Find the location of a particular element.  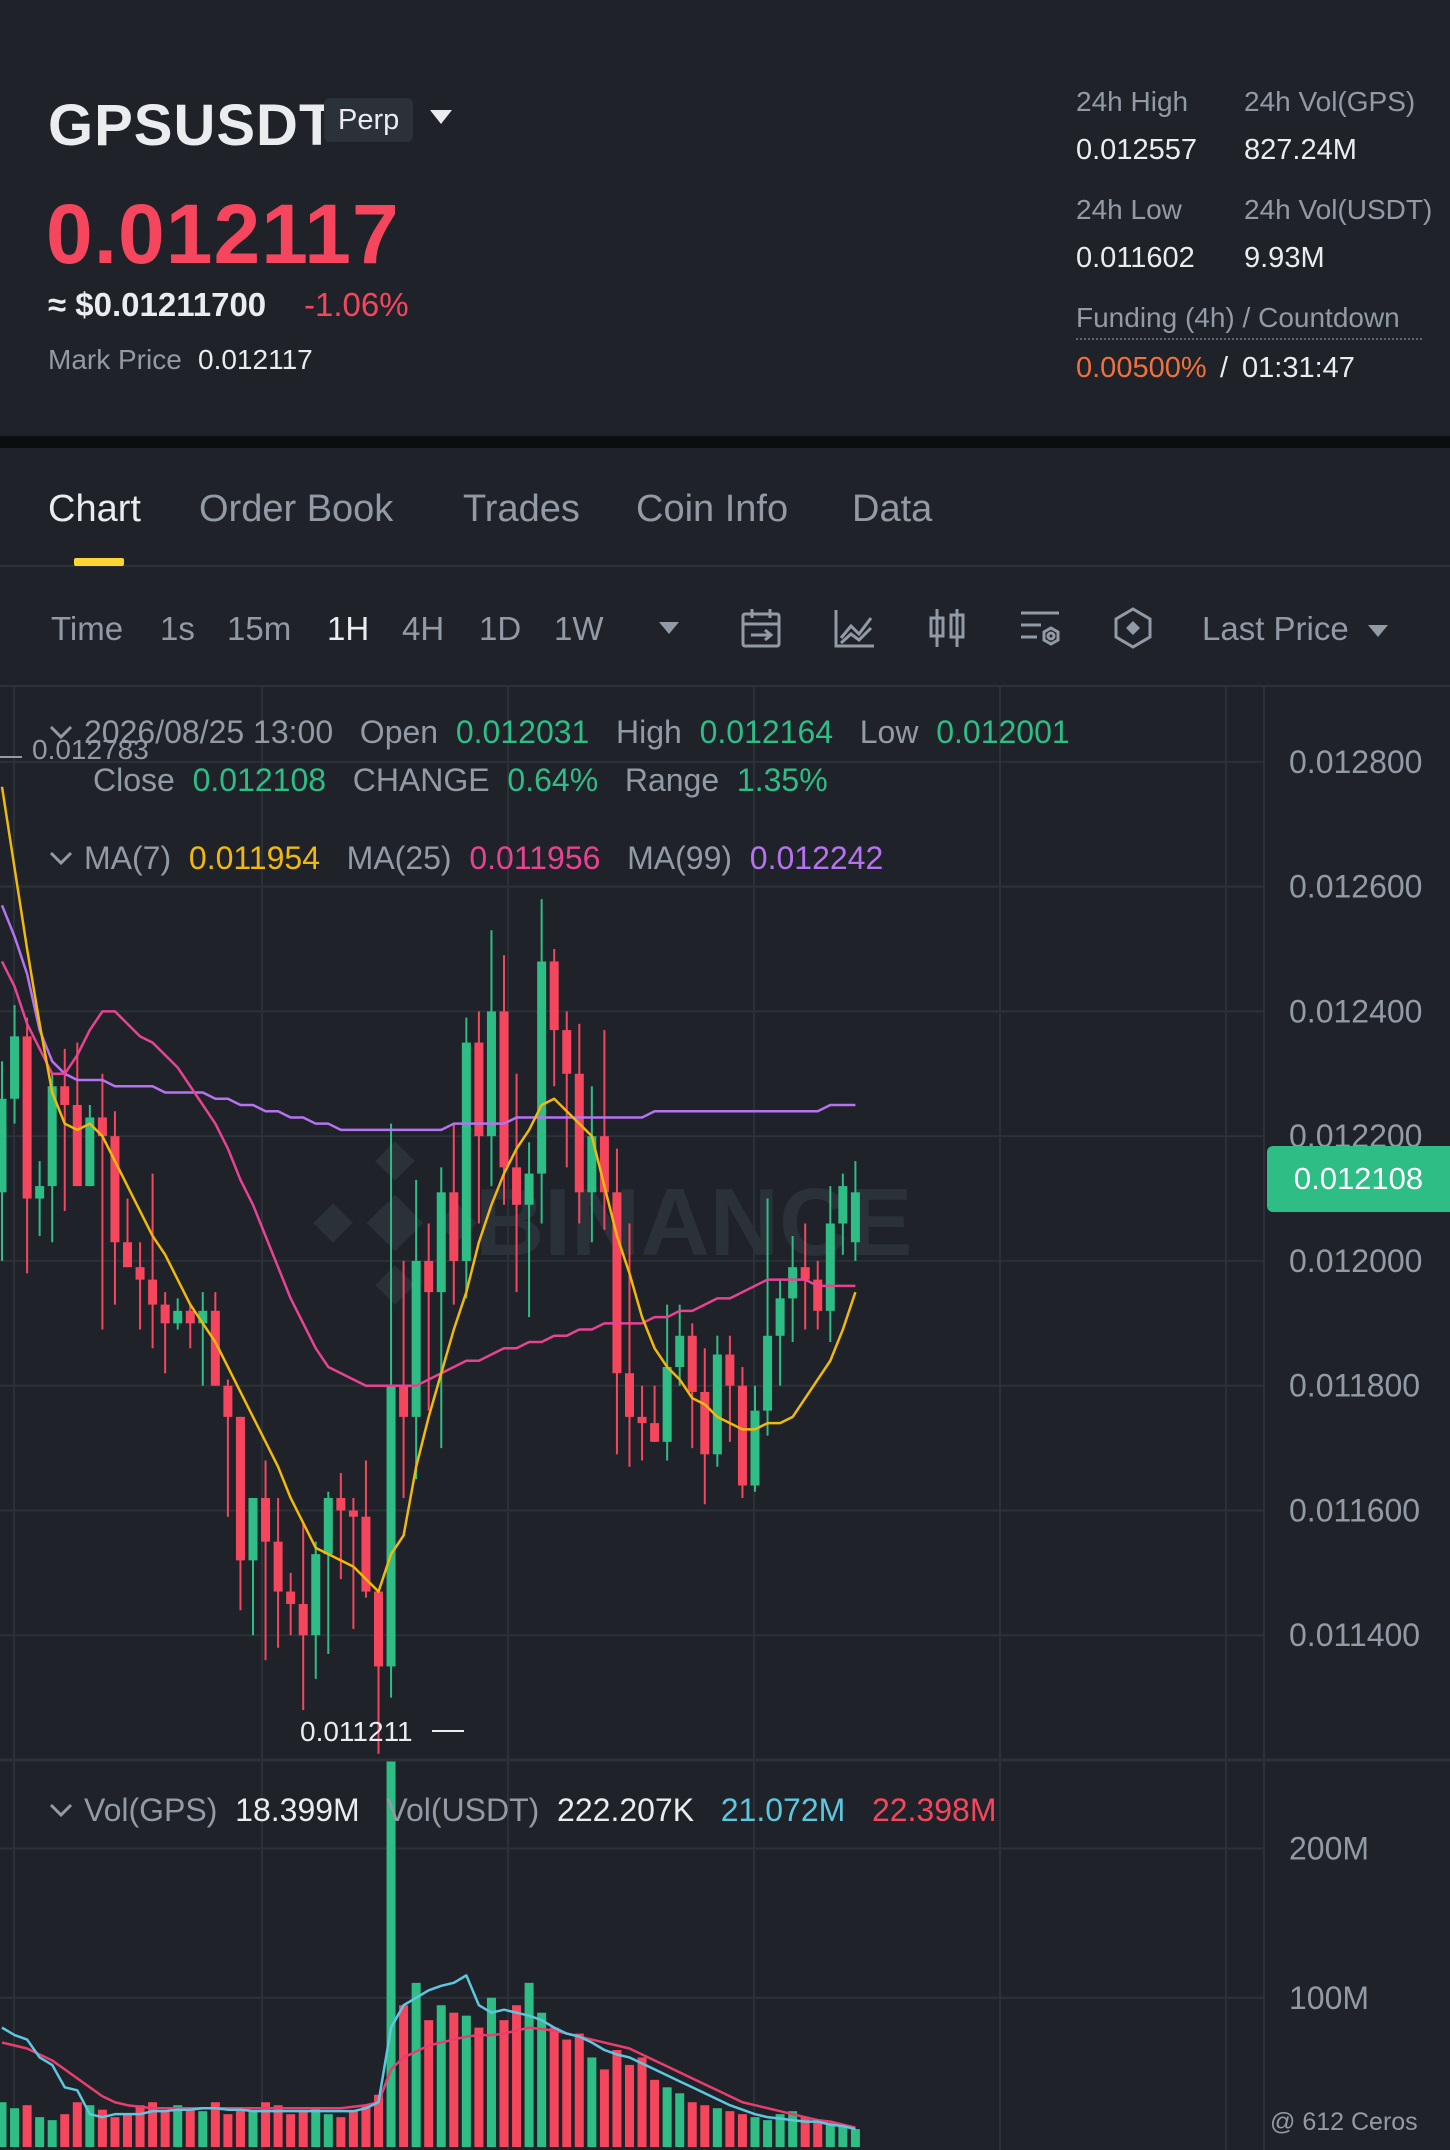

price-type-select: Last Price is located at coordinates (1296, 629).